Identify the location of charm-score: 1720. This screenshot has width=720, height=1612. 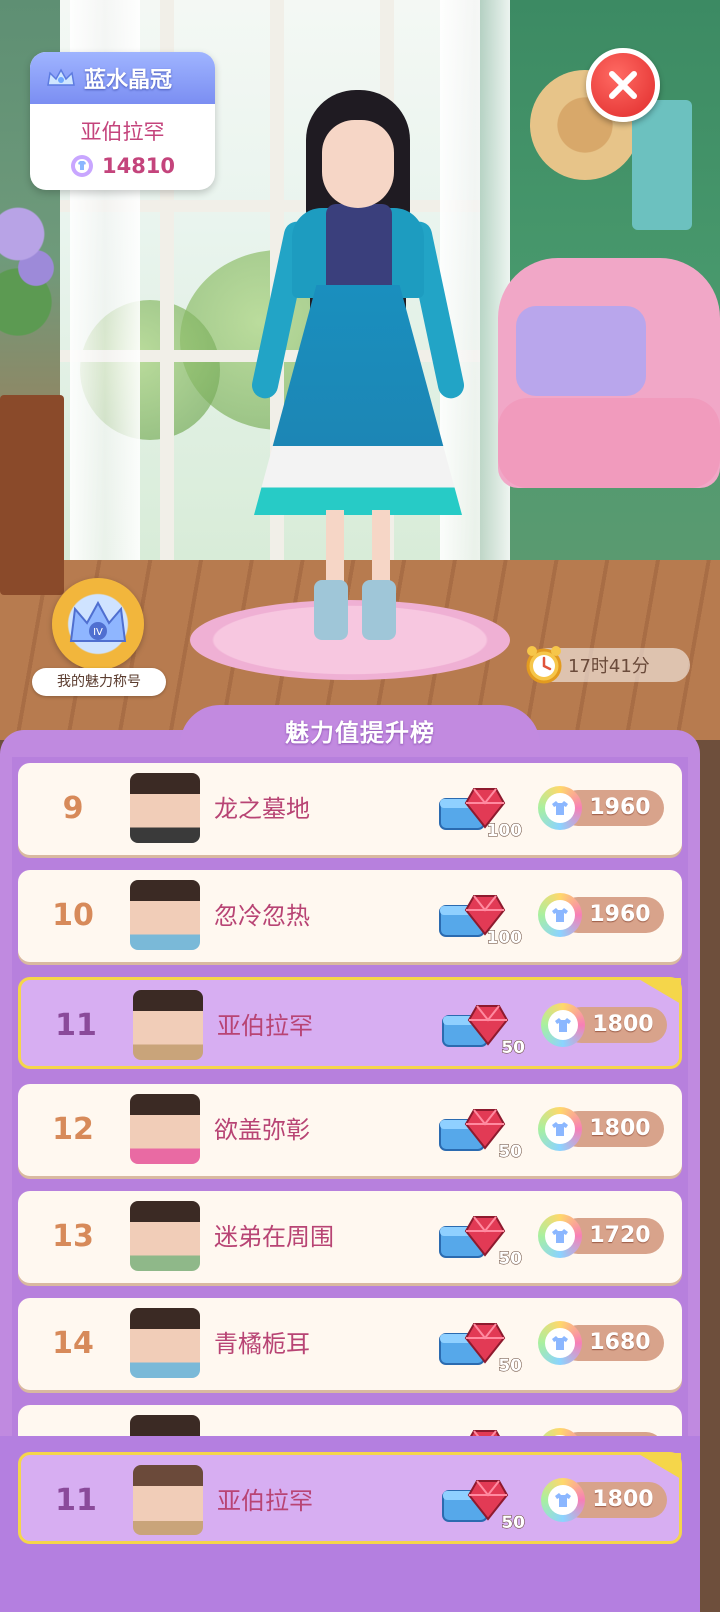
(601, 1236).